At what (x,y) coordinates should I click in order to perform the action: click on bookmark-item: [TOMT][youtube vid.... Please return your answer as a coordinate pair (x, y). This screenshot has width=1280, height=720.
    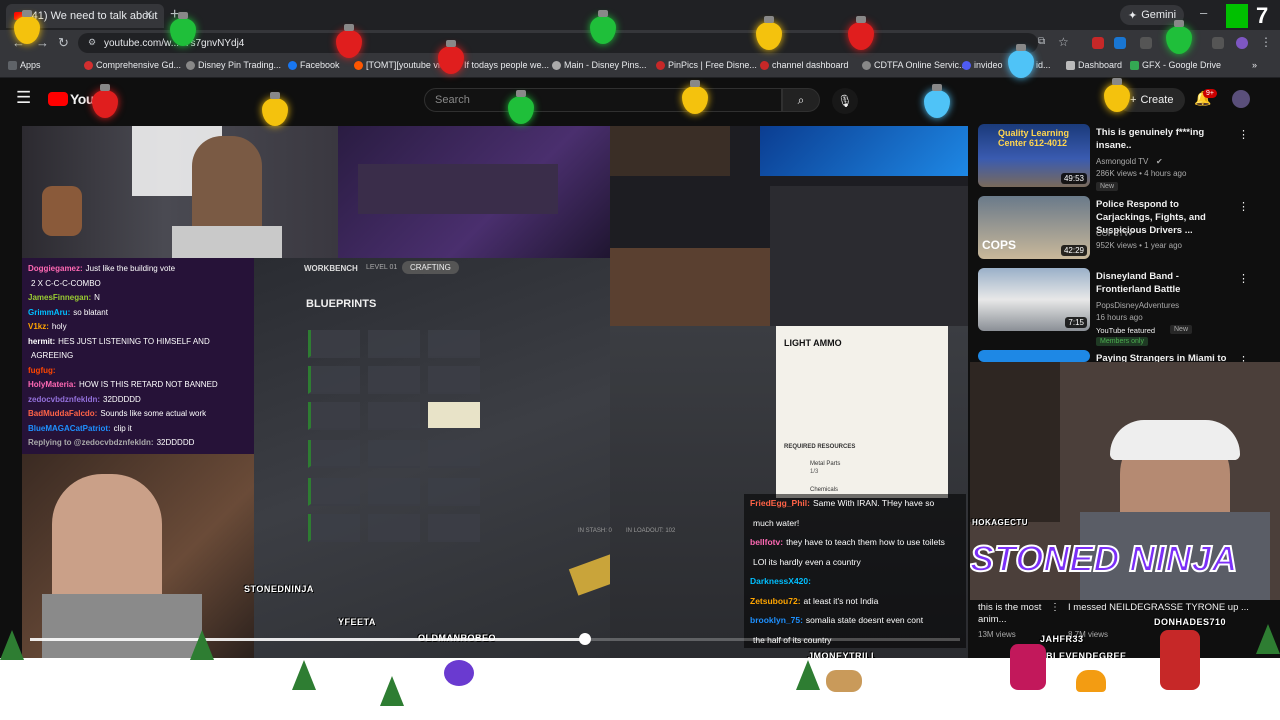
    Looking at the image, I should click on (403, 65).